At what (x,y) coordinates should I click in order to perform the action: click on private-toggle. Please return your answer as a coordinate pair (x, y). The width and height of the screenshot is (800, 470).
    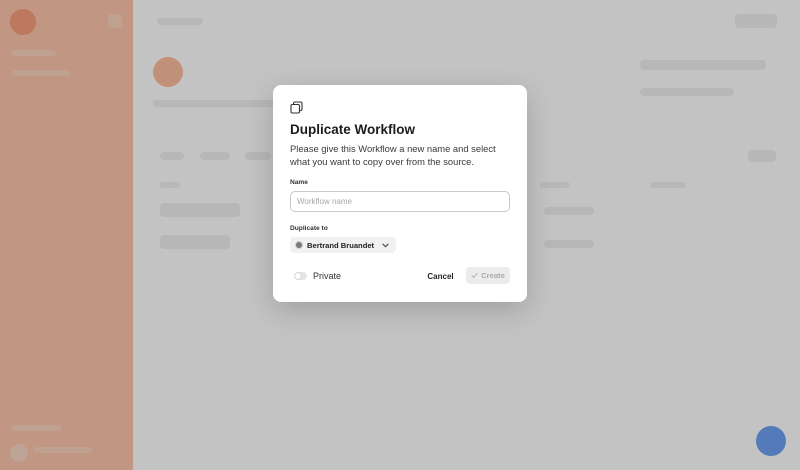
    Looking at the image, I should click on (300, 276).